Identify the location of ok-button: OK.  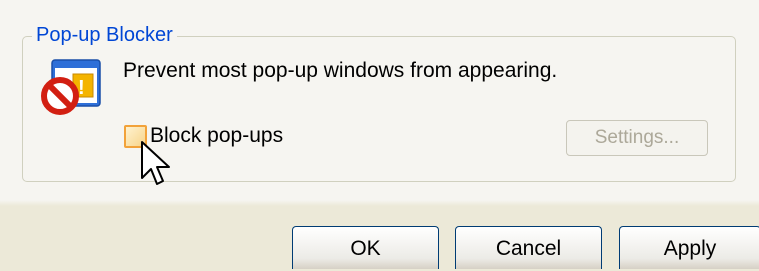
(365, 247).